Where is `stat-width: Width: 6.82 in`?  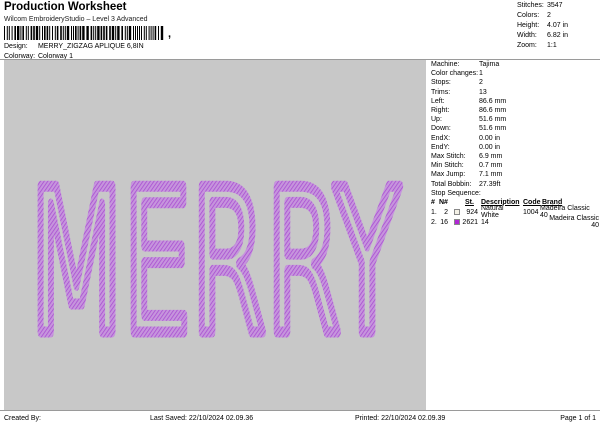
stat-width: Width: 6.82 in is located at coordinates (543, 35).